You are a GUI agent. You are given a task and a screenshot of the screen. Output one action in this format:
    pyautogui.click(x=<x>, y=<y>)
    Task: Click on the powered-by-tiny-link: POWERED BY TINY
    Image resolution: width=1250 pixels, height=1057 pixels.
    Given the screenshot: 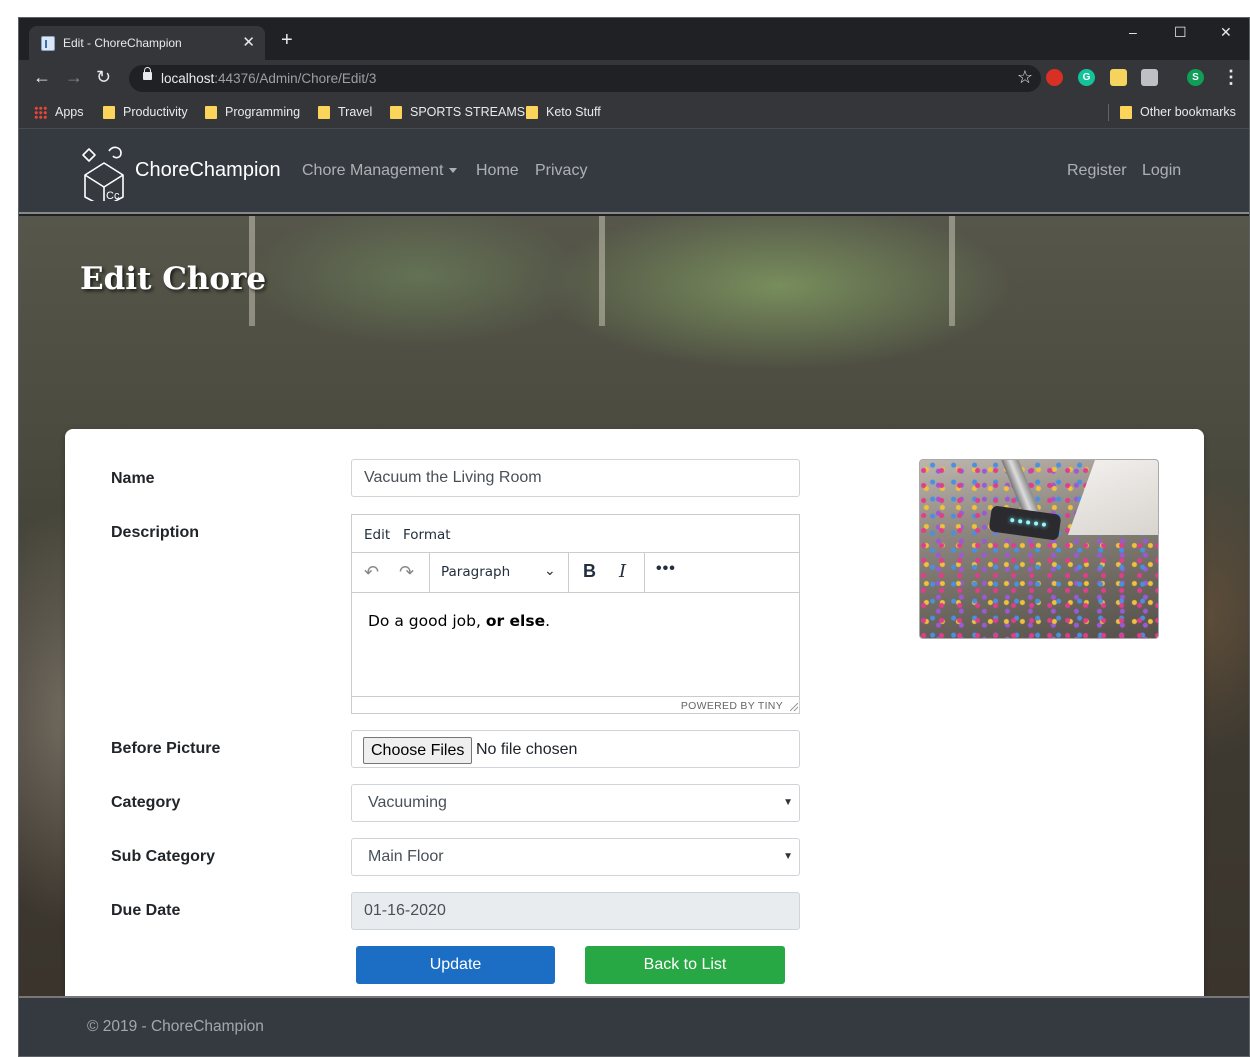 What is the action you would take?
    pyautogui.click(x=732, y=706)
    